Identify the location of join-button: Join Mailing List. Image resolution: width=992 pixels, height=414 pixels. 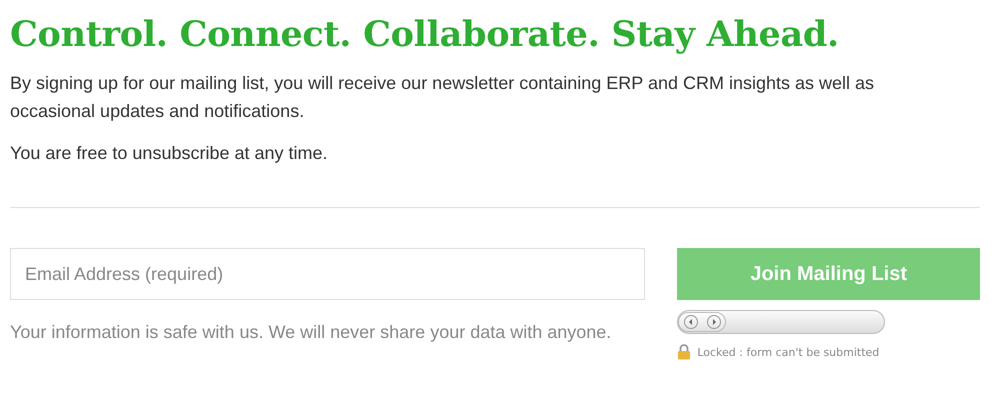
(828, 274).